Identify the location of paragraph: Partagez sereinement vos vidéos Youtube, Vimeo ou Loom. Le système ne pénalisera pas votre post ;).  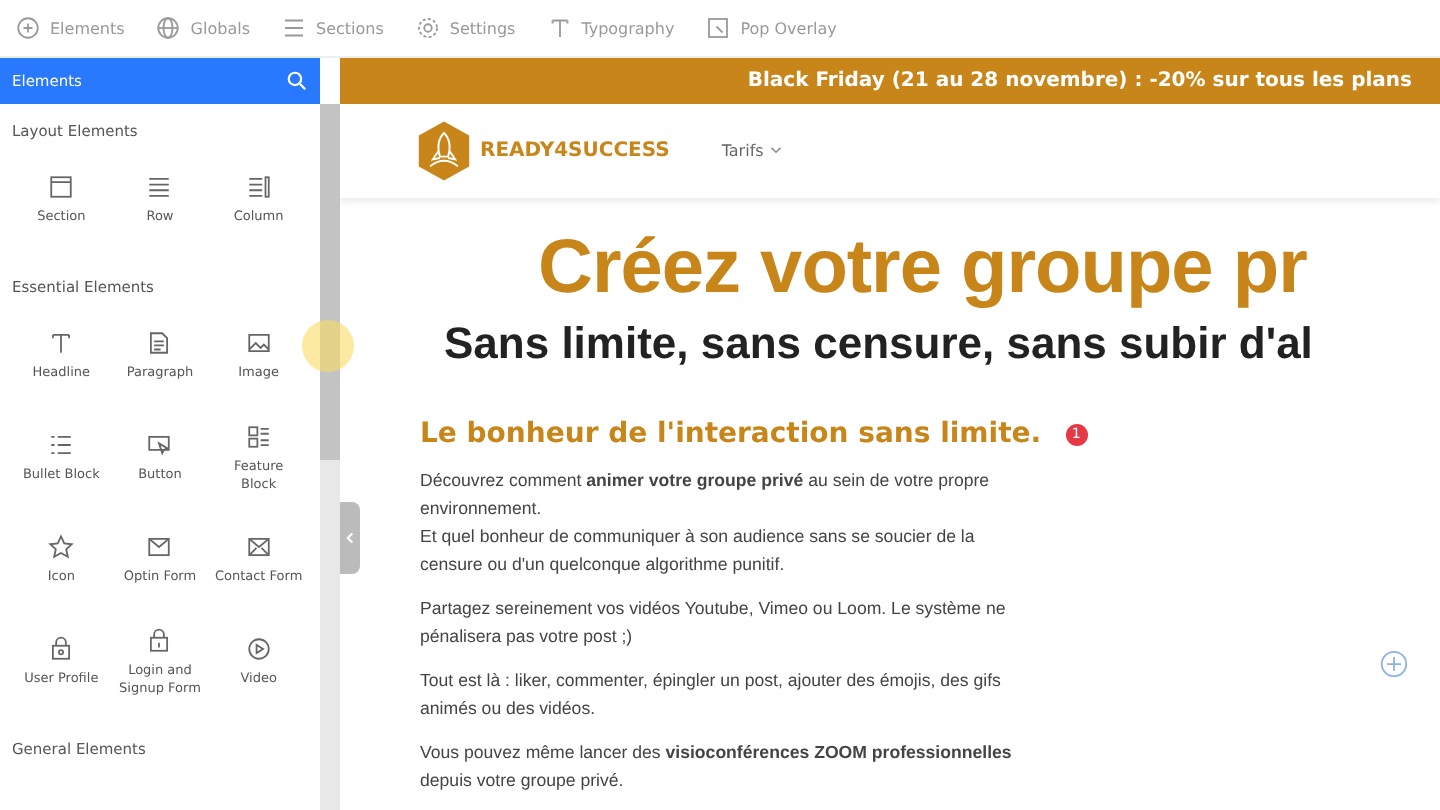
(714, 623).